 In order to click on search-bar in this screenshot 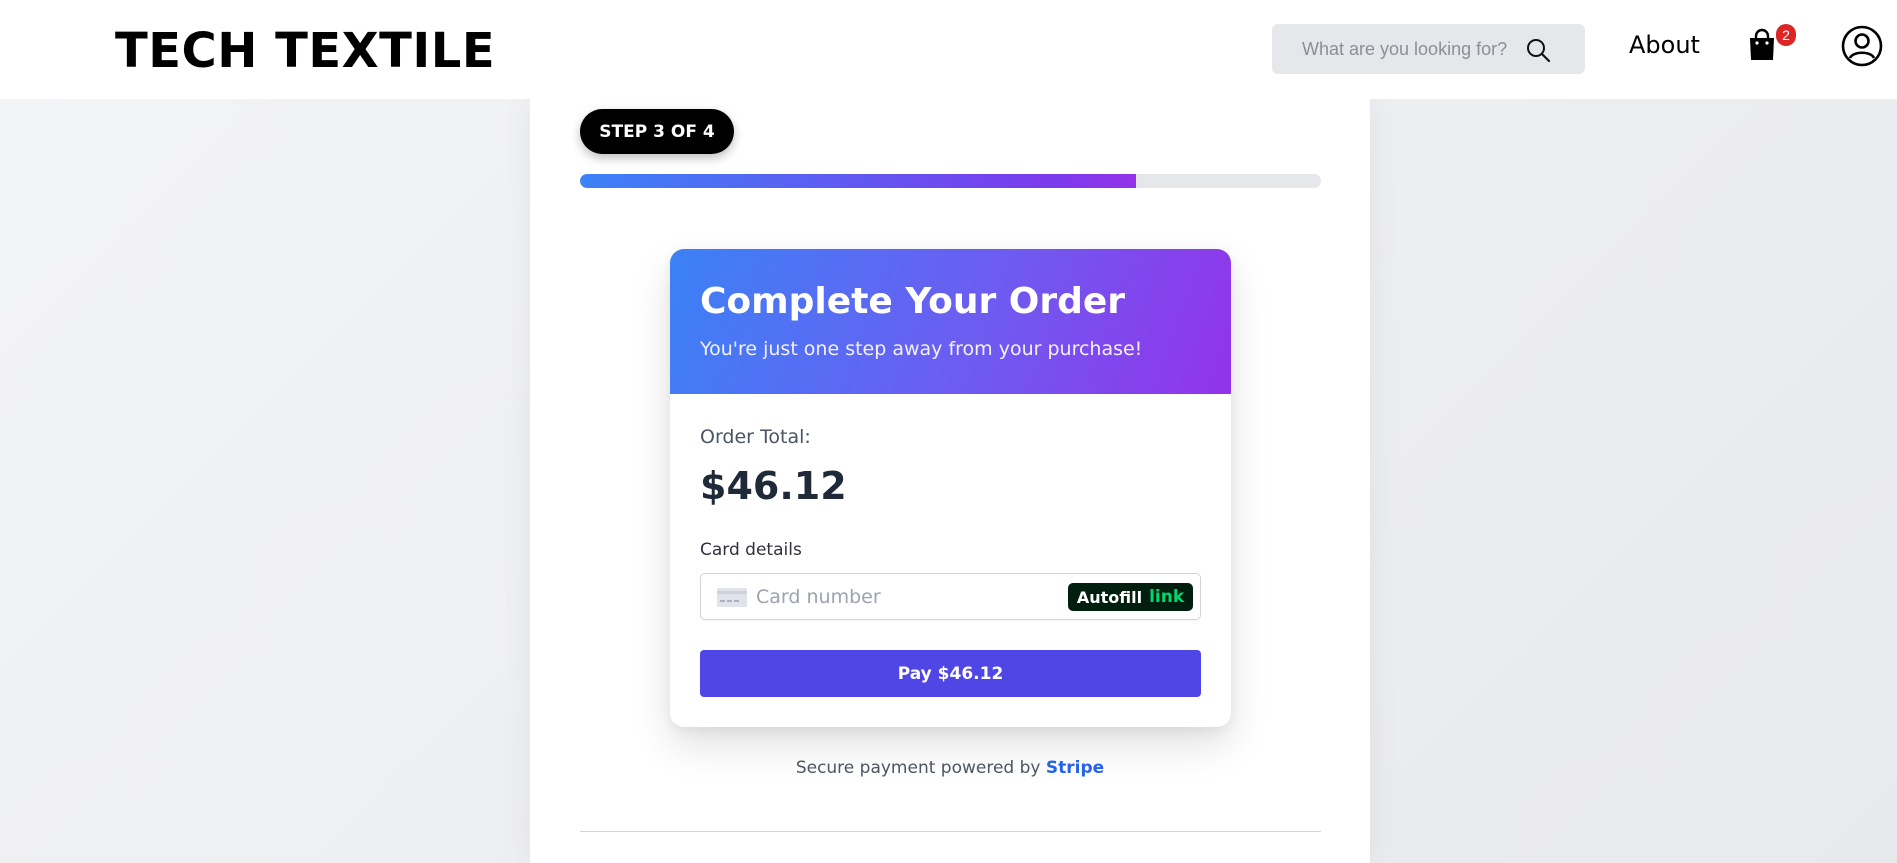, I will do `click(1428, 49)`.